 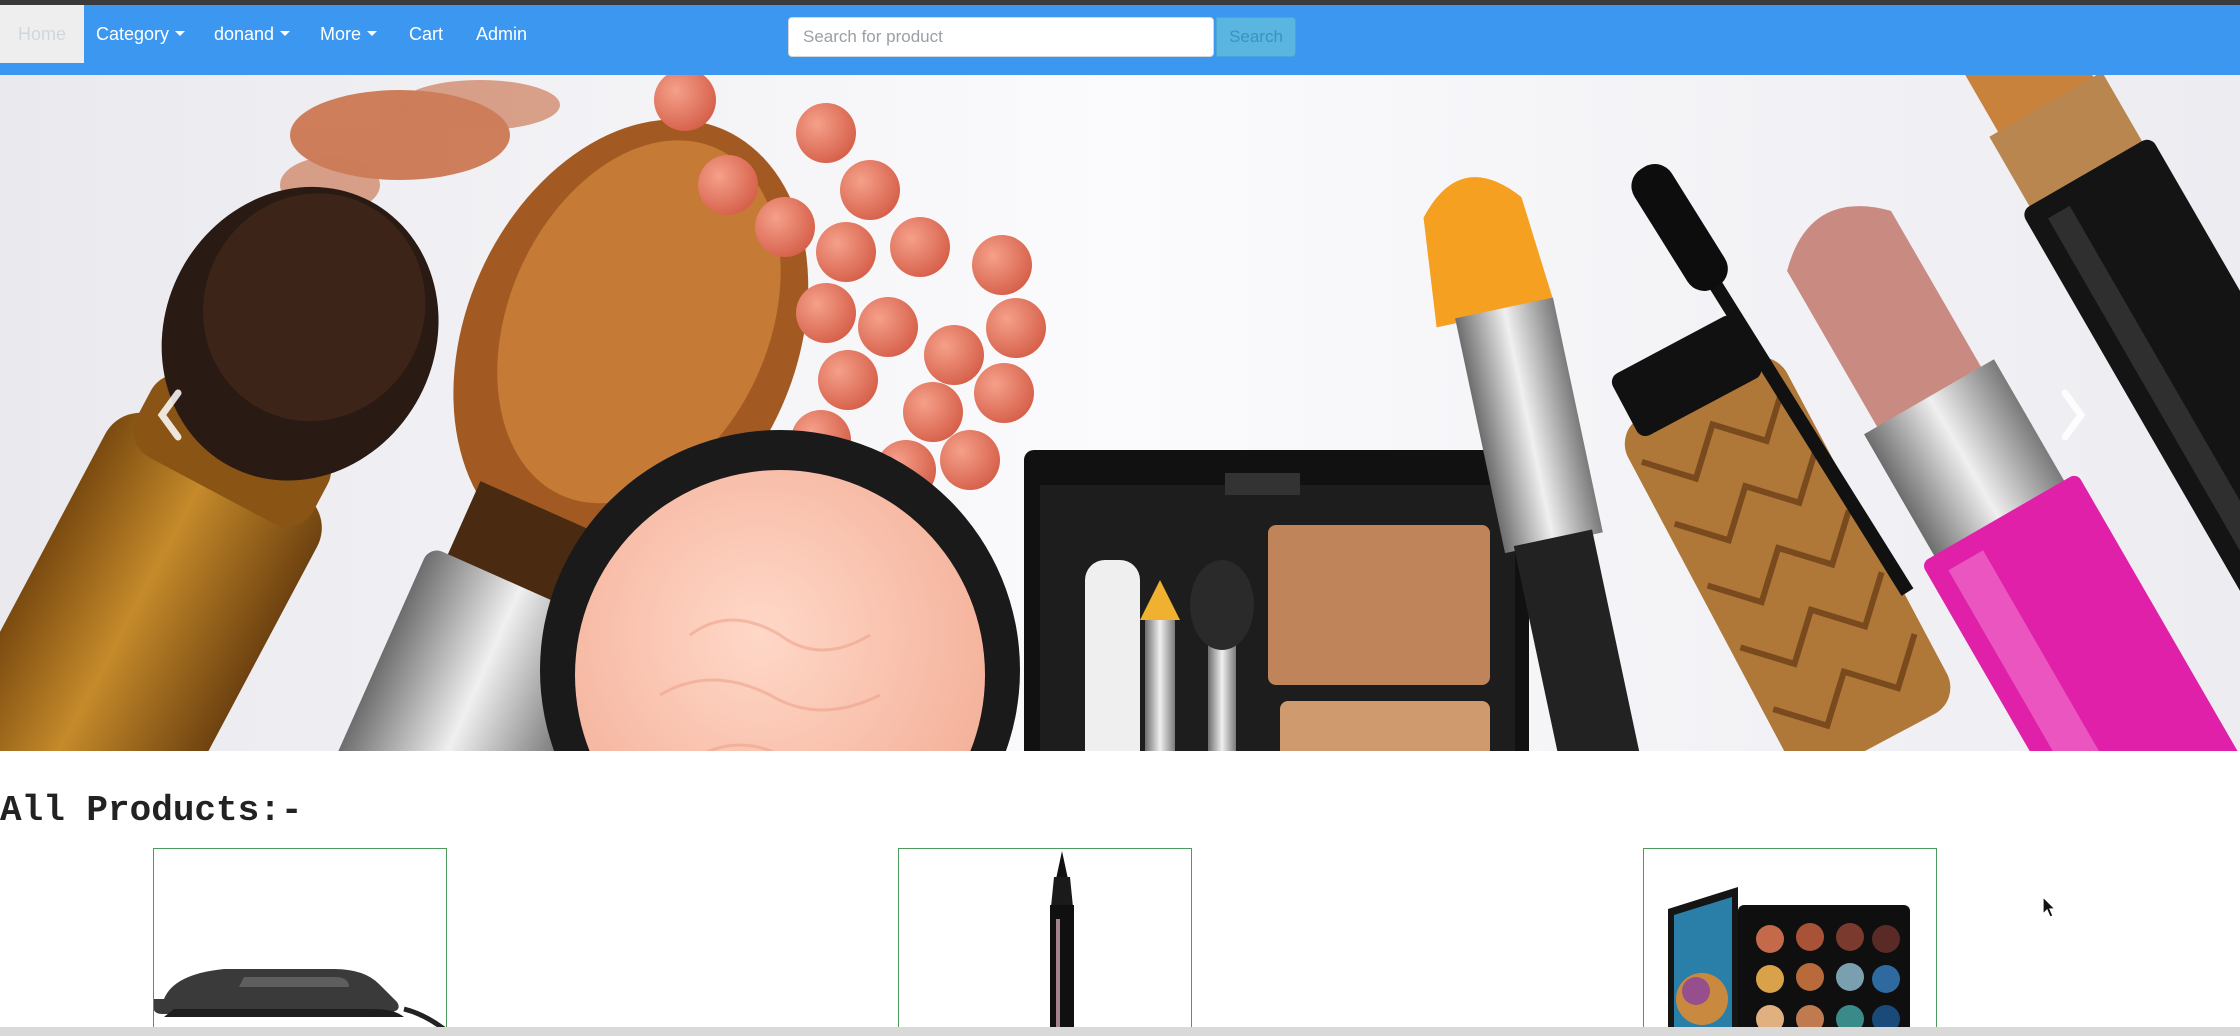 What do you see at coordinates (501, 34) in the screenshot?
I see `nav-admin: Admin` at bounding box center [501, 34].